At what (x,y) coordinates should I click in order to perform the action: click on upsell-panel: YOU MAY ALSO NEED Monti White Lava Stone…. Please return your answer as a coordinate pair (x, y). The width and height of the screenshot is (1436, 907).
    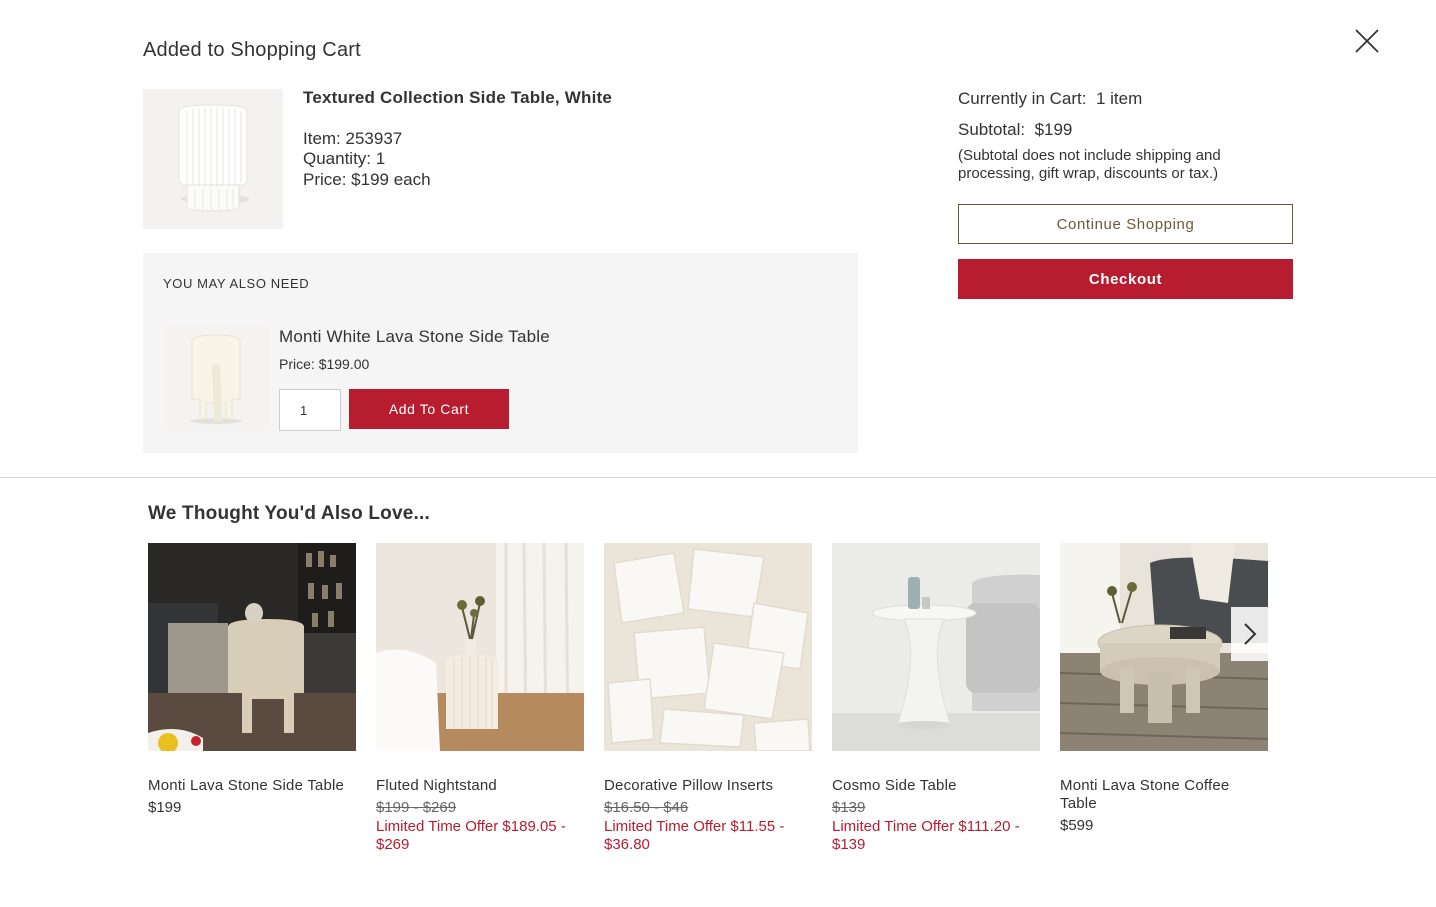
    Looking at the image, I should click on (500, 353).